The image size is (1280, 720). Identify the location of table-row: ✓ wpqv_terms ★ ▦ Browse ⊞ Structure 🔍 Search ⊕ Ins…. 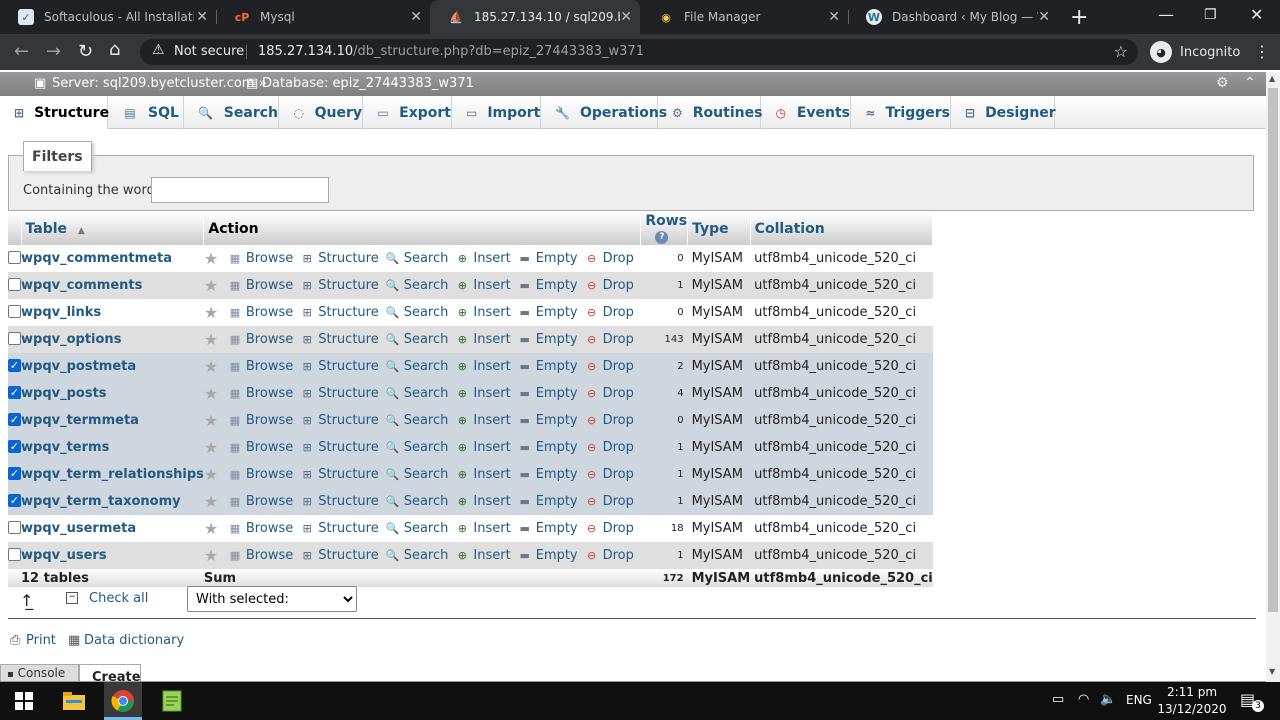
(470, 447).